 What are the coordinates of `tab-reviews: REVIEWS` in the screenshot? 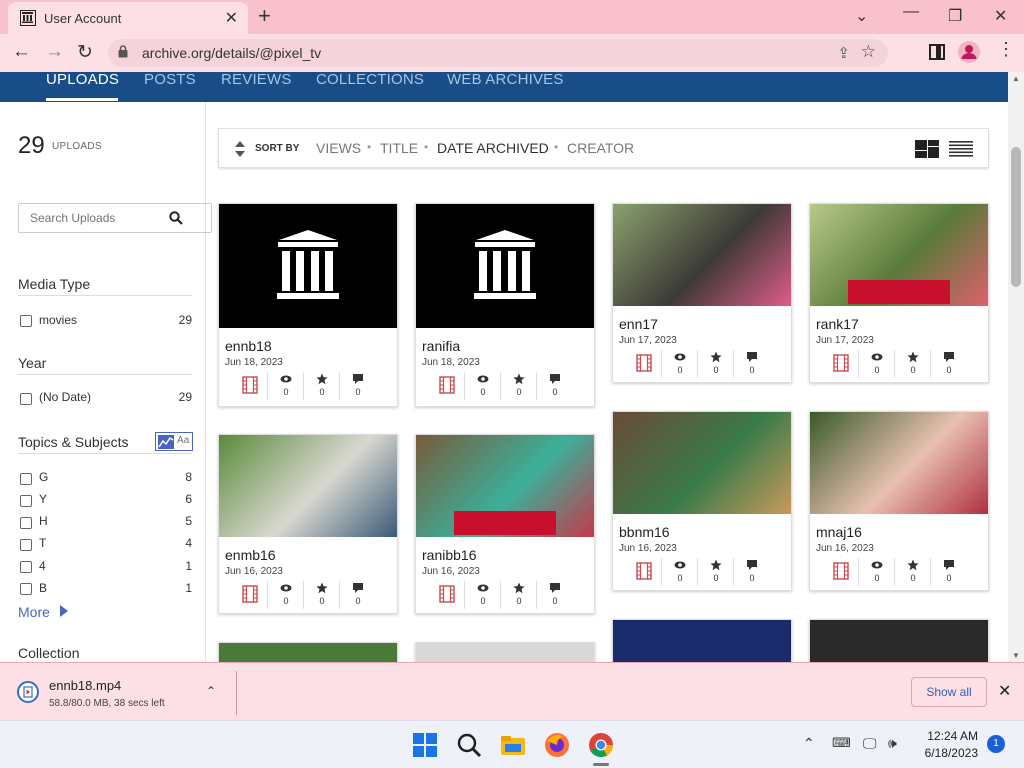 It's located at (256, 80).